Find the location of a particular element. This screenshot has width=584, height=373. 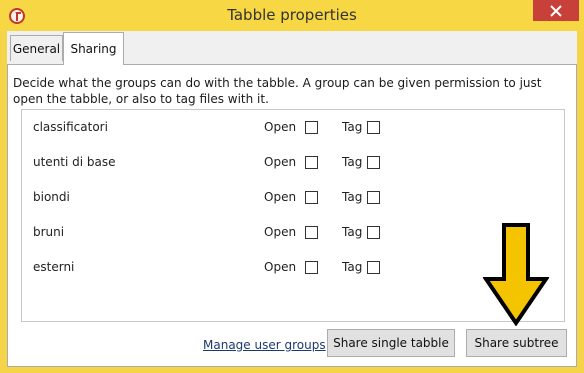

tab-sharing: Sharing is located at coordinates (93, 48).